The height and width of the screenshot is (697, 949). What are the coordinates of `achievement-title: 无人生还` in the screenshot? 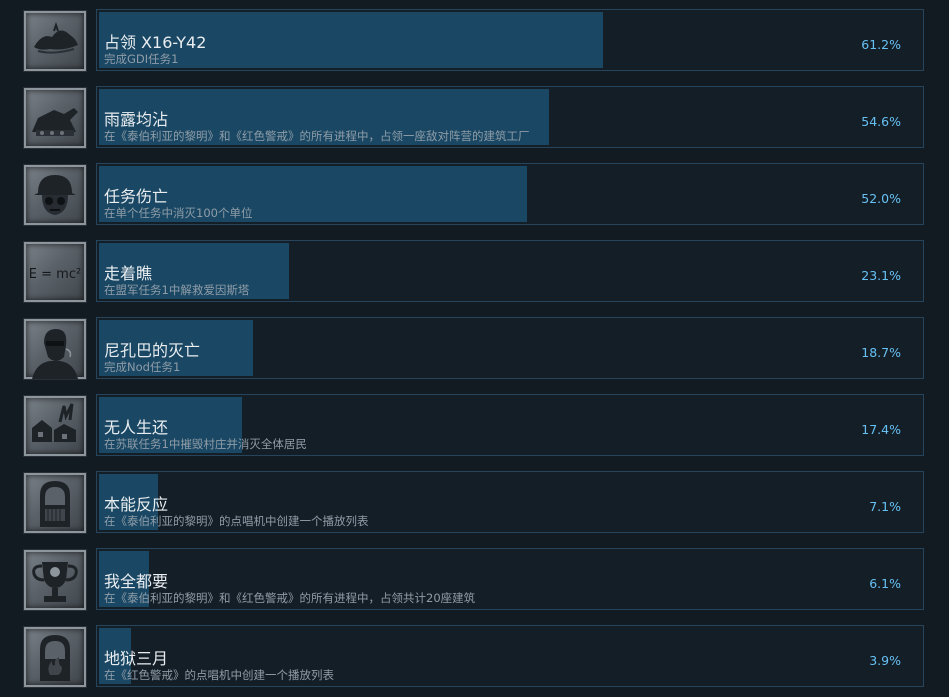 It's located at (136, 427).